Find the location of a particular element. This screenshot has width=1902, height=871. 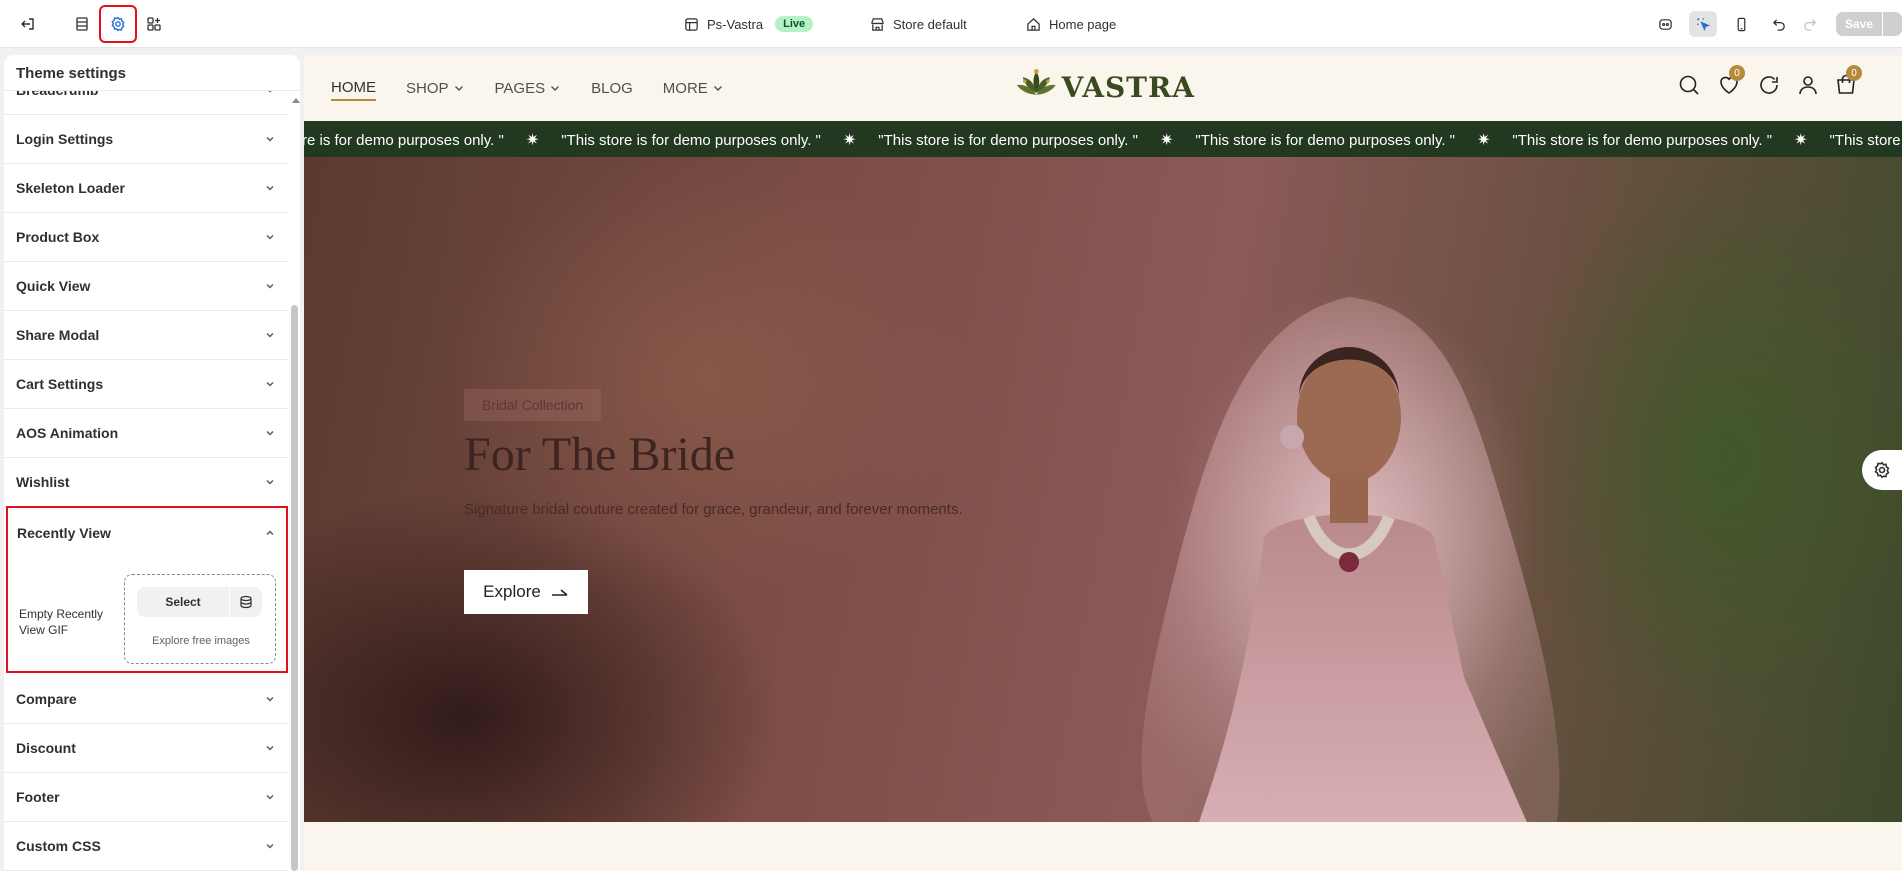

mobile-preview-icon is located at coordinates (1741, 24).